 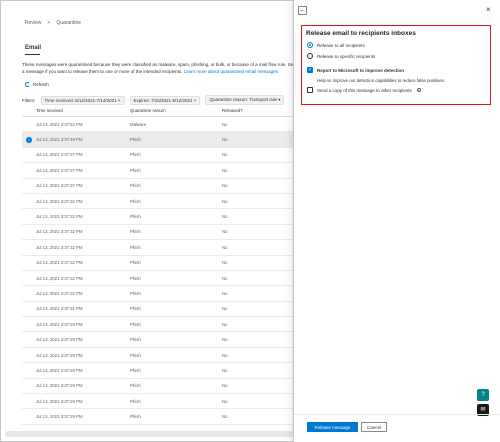 What do you see at coordinates (361, 33) in the screenshot?
I see `panel-title: Release email to recipients inboxes` at bounding box center [361, 33].